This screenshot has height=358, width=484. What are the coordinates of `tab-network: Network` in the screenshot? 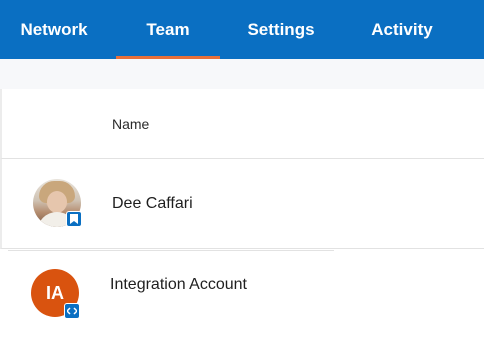 It's located at (54, 29).